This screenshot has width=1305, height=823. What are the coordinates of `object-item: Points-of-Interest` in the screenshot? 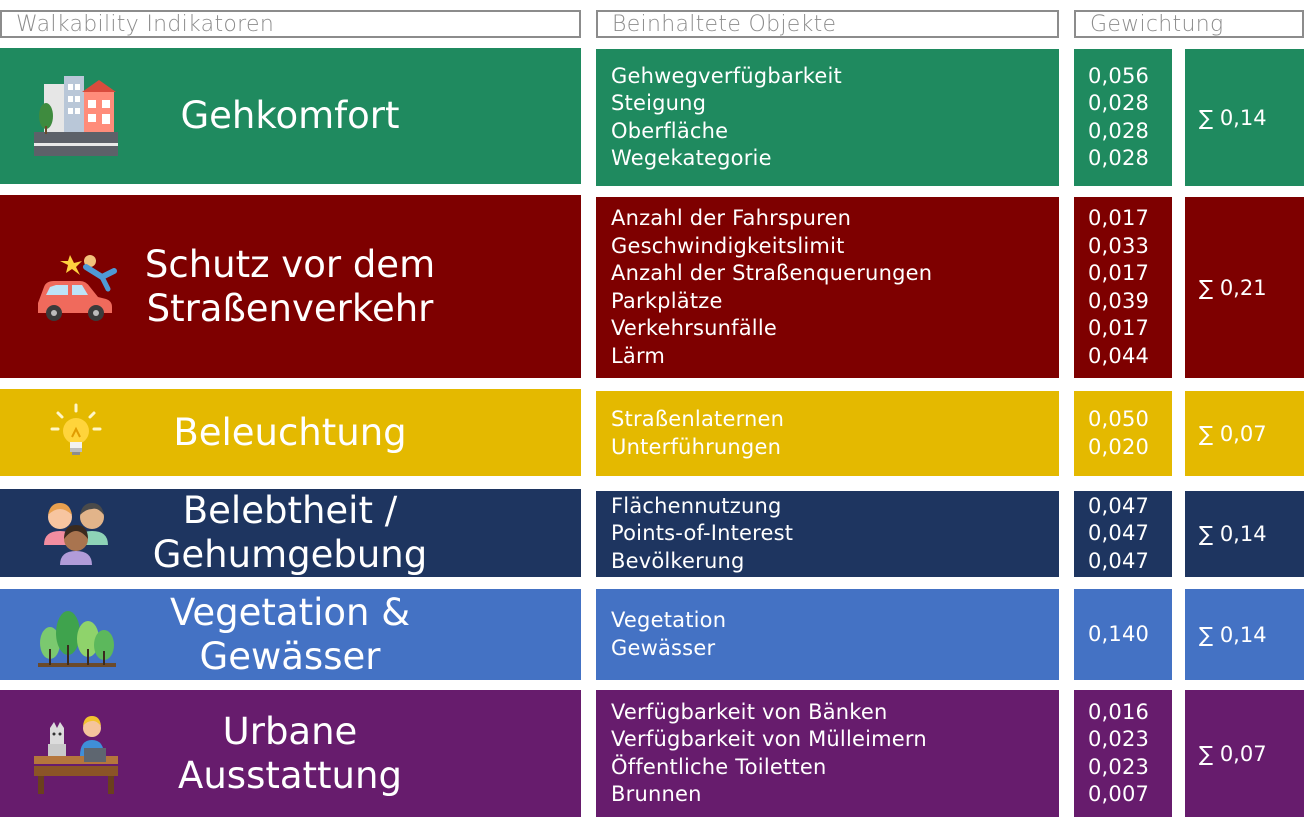 It's located at (702, 533).